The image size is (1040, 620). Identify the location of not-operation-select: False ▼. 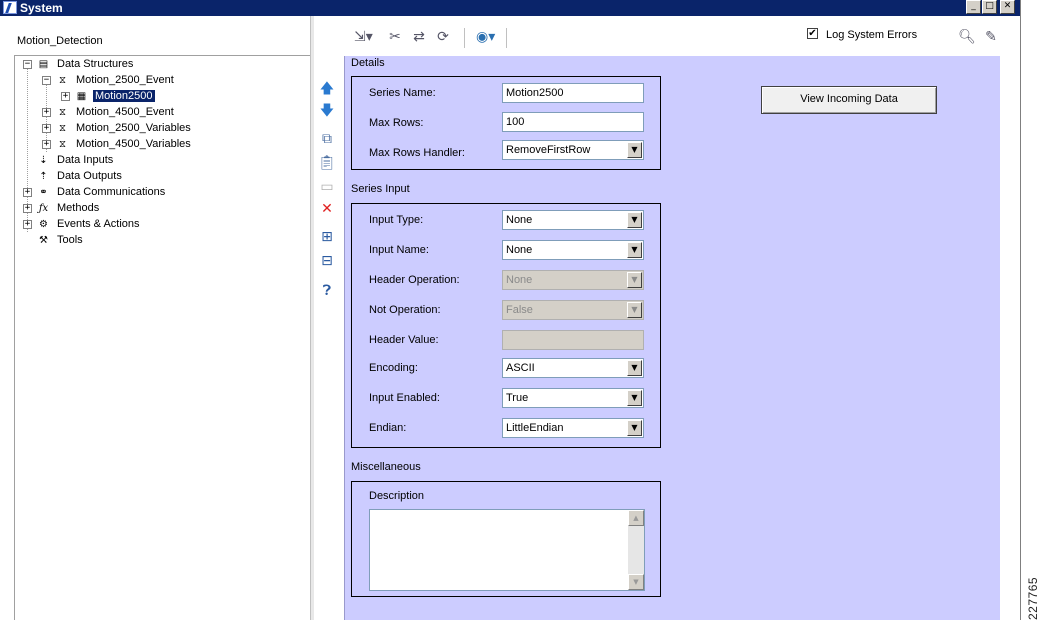
(573, 310).